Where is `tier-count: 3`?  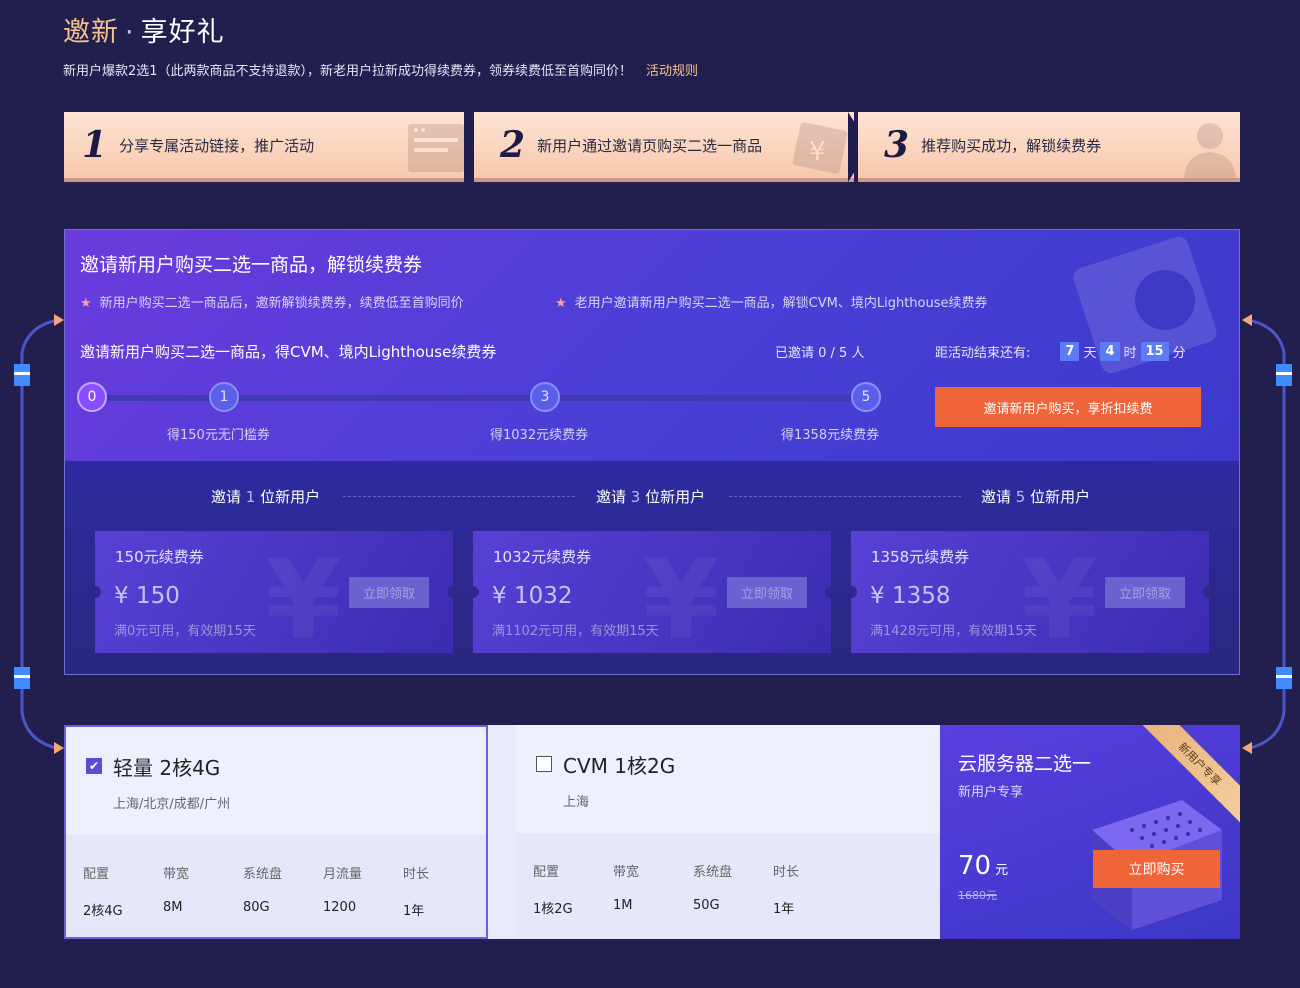
tier-count: 3 is located at coordinates (635, 497).